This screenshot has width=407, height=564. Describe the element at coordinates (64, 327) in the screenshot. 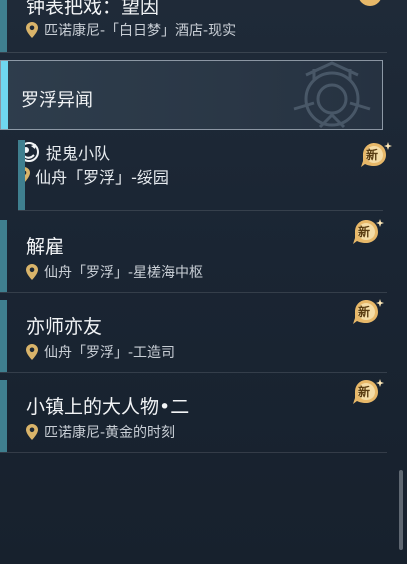

I see `quest-title: 亦师亦友` at that location.